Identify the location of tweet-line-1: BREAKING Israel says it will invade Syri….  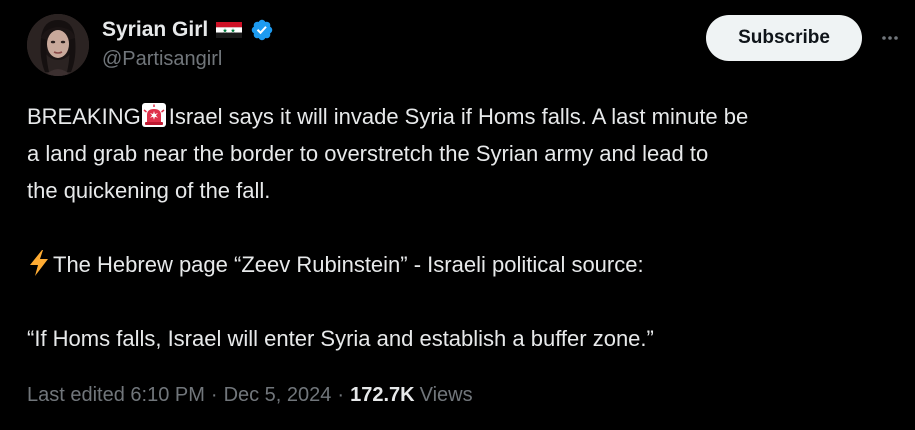
(471, 116).